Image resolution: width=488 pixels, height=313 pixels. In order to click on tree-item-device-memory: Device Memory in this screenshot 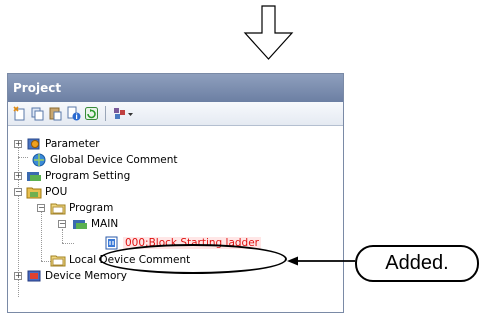, I will do `click(76, 276)`.